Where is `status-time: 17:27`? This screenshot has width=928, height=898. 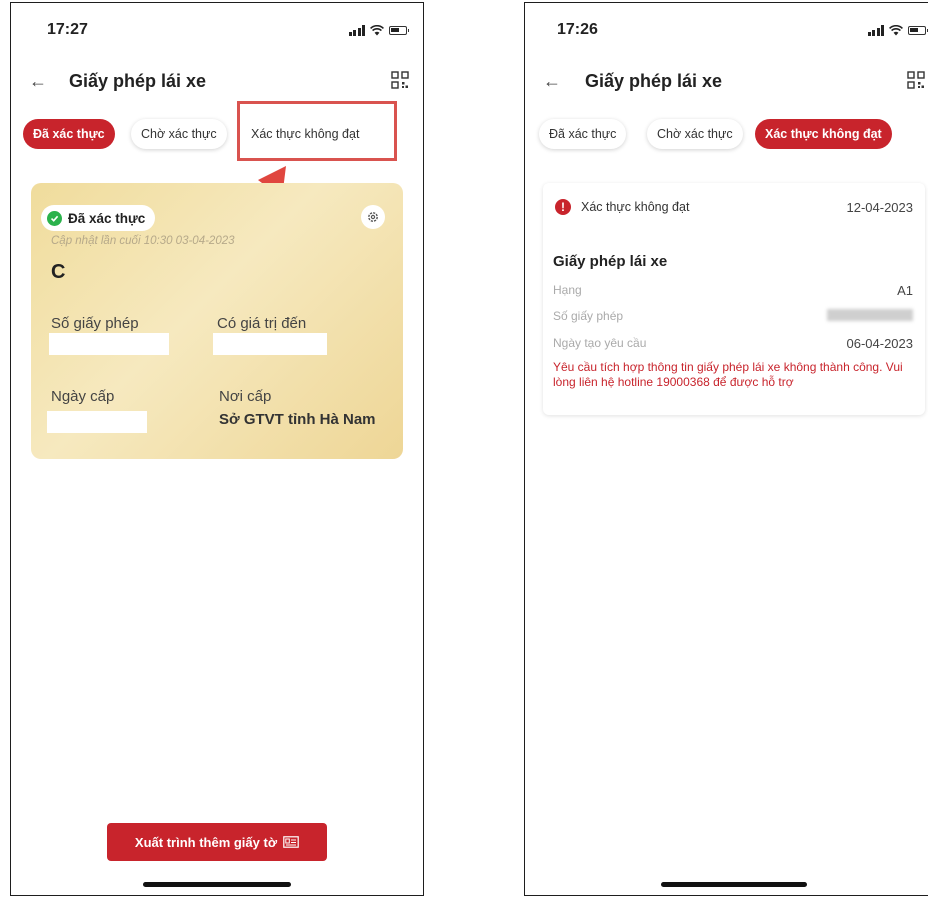
status-time: 17:27 is located at coordinates (67, 29).